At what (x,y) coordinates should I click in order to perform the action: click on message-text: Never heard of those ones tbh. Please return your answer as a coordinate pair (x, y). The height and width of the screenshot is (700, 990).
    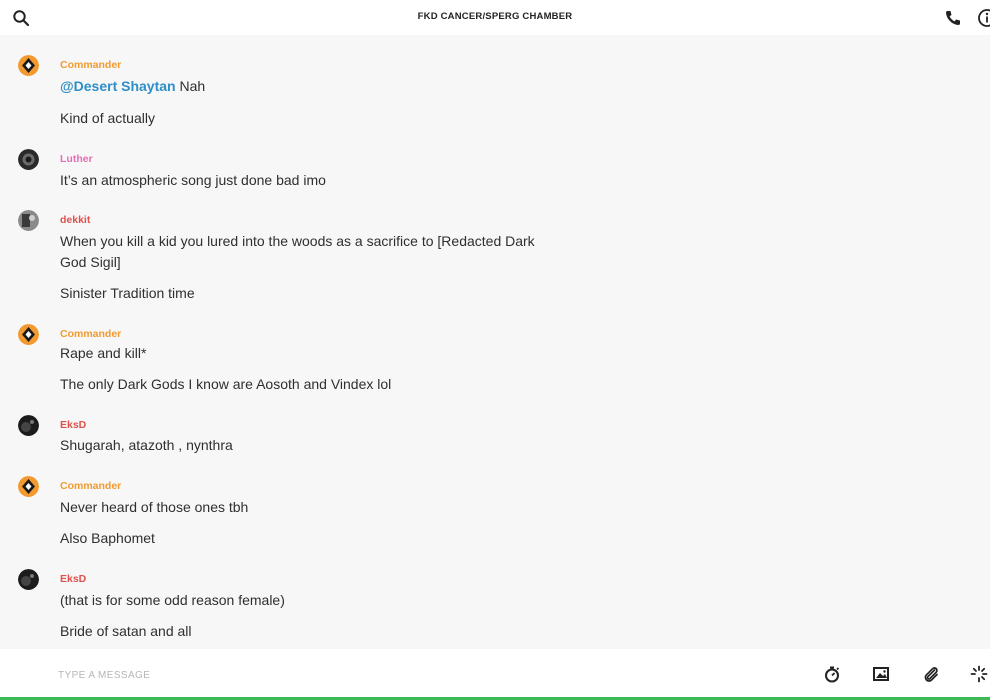
    Looking at the image, I should click on (154, 507).